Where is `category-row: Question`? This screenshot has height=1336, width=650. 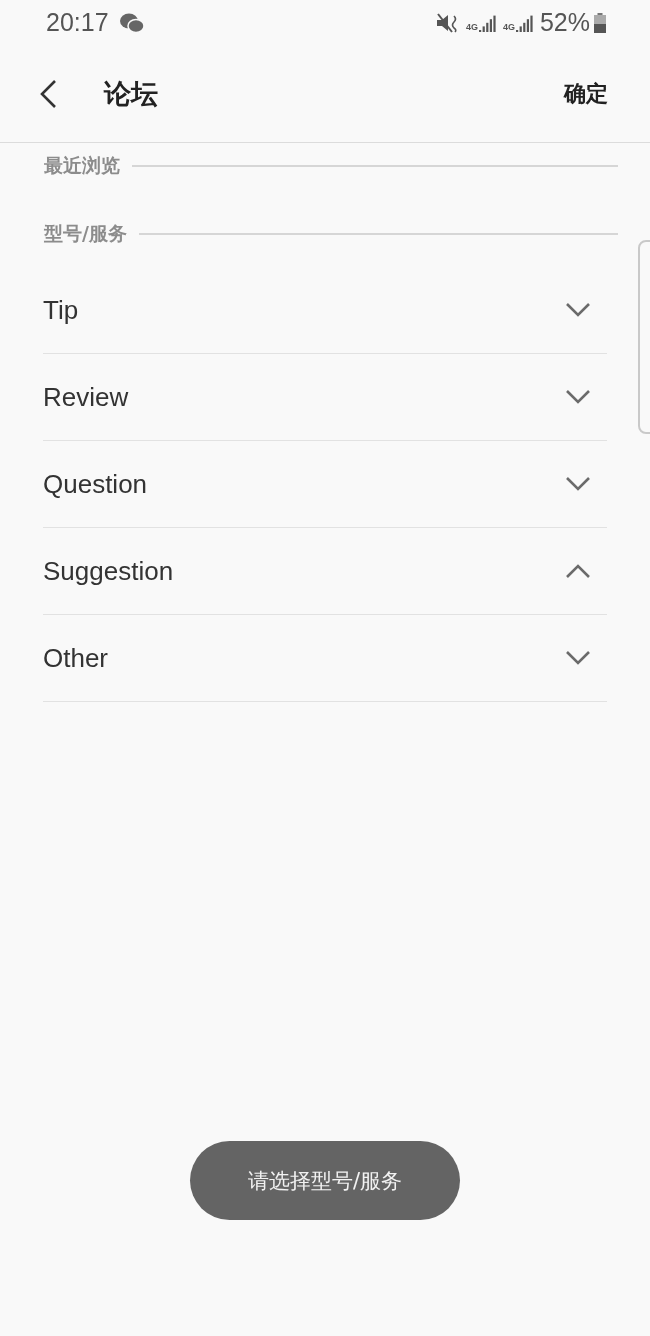
category-row: Question is located at coordinates (325, 484).